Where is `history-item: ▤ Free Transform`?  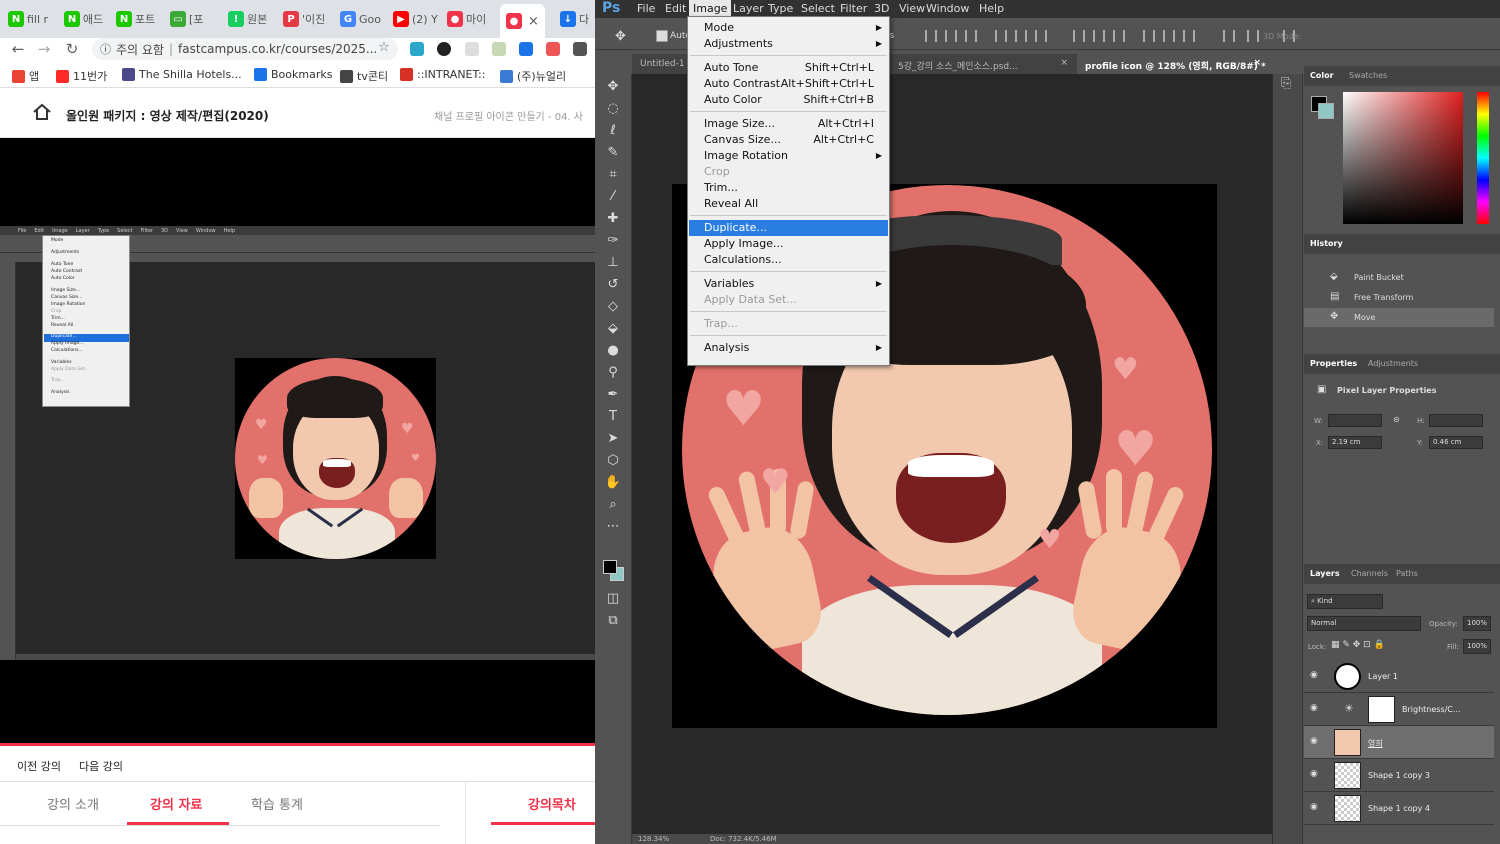 history-item: ▤ Free Transform is located at coordinates (1399, 297).